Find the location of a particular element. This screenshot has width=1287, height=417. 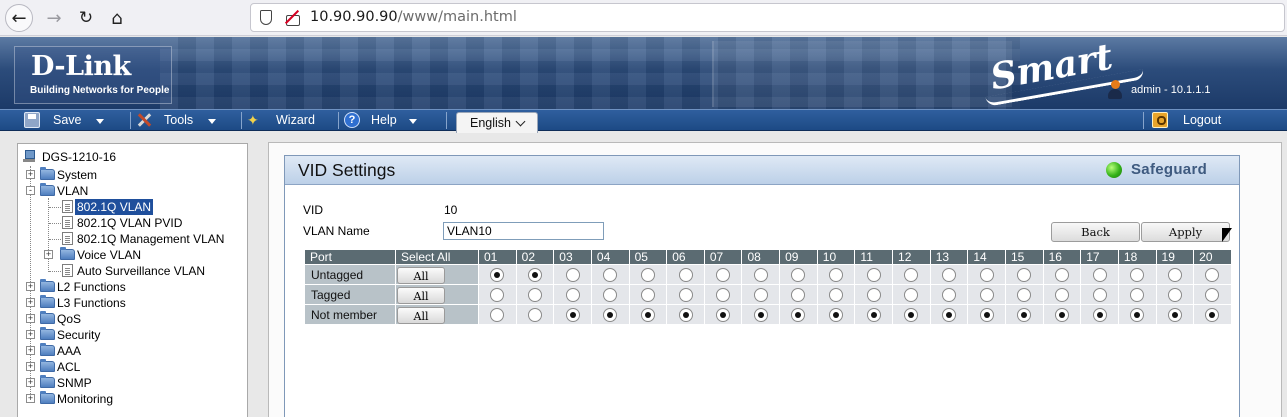

logout-menu: Logout is located at coordinates (1192, 120).